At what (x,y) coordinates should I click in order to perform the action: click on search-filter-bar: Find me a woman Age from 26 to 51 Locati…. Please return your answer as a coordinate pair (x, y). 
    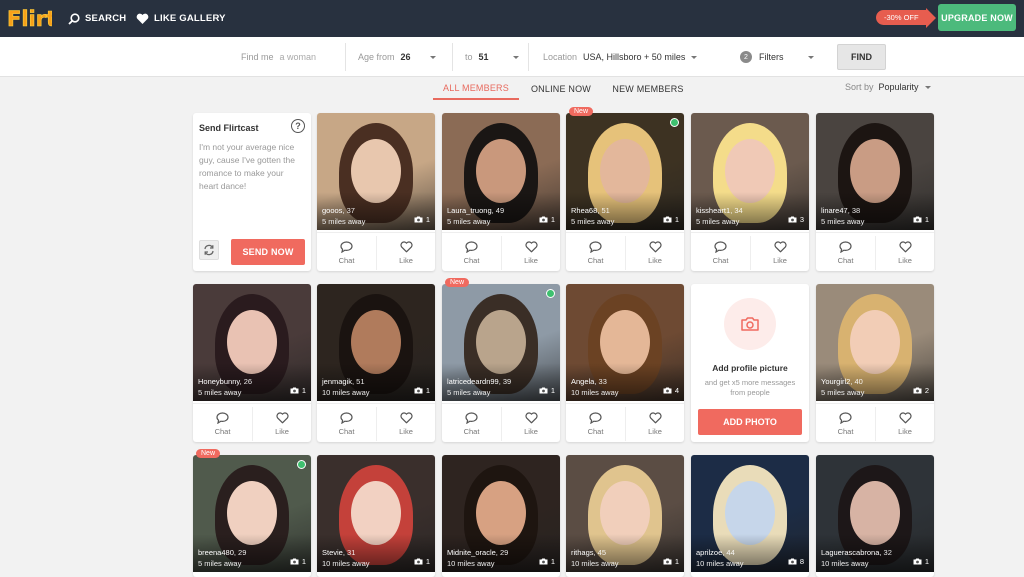
    Looking at the image, I should click on (512, 57).